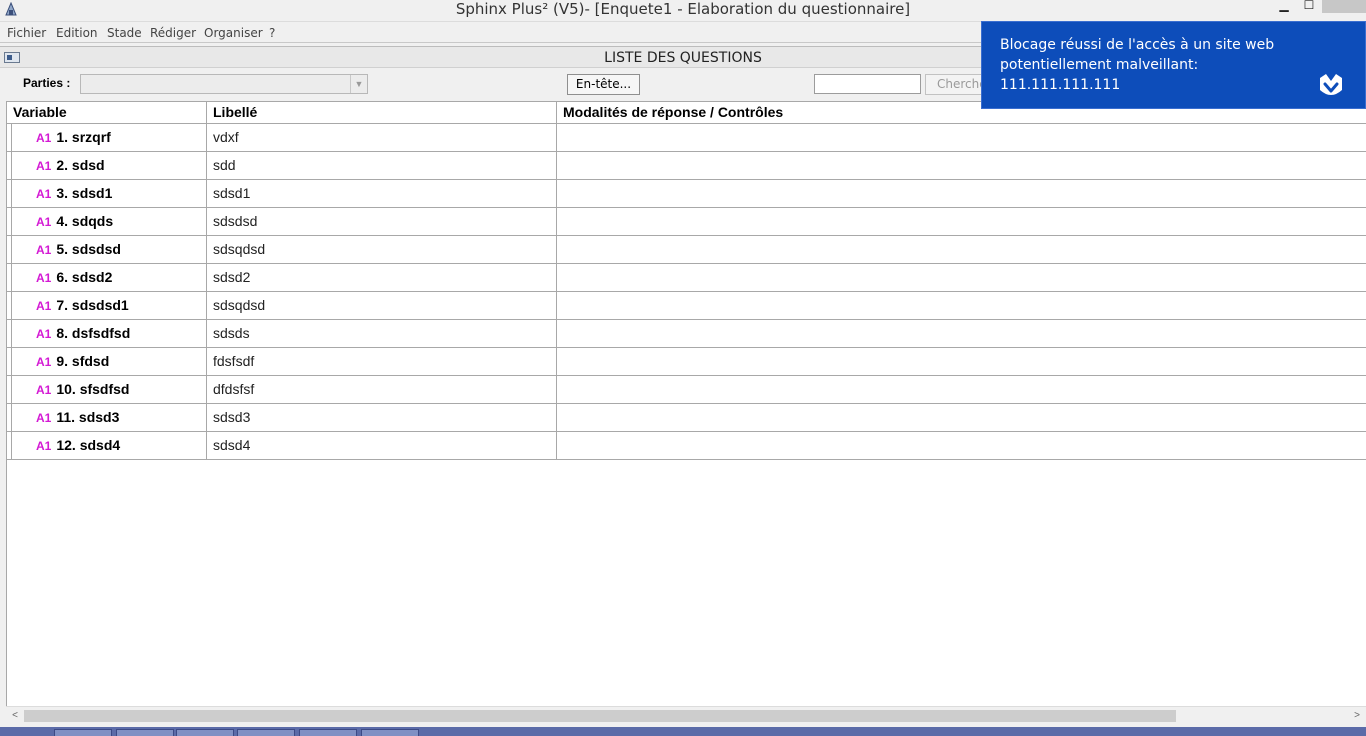 Image resolution: width=1366 pixels, height=736 pixels. I want to click on variable-name: 9. sfdsd, so click(83, 361).